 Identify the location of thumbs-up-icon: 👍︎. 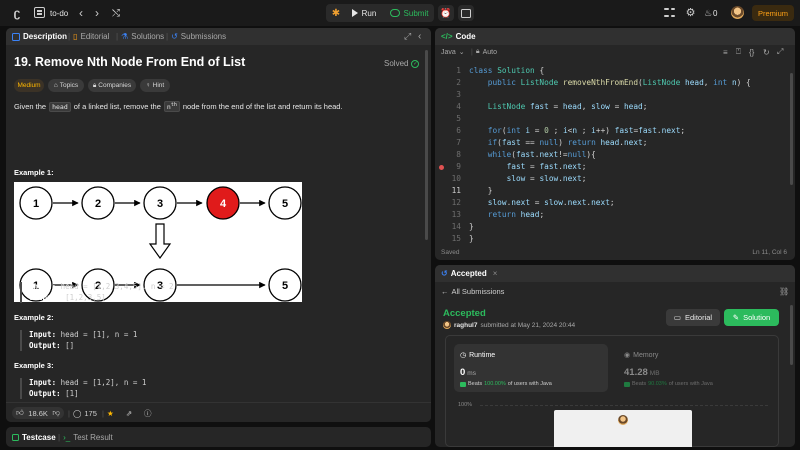
(20, 413).